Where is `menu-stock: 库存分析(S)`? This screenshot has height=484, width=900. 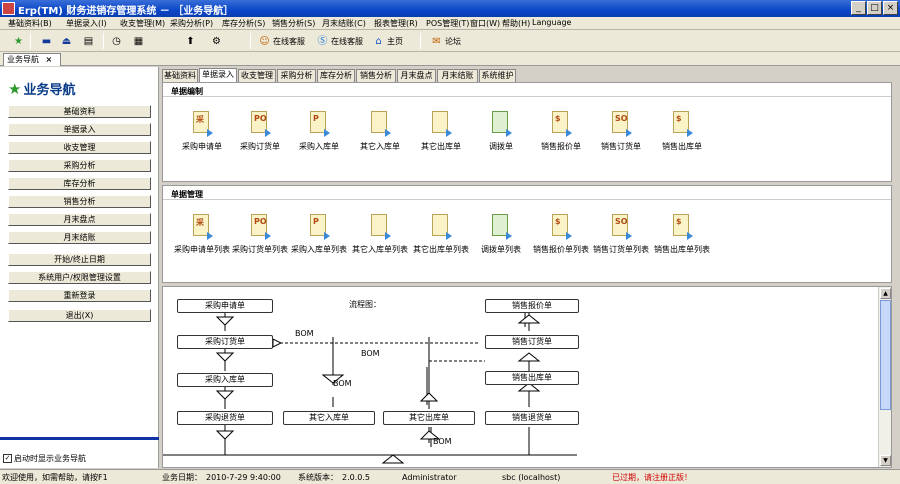
menu-stock: 库存分析(S) is located at coordinates (243, 23).